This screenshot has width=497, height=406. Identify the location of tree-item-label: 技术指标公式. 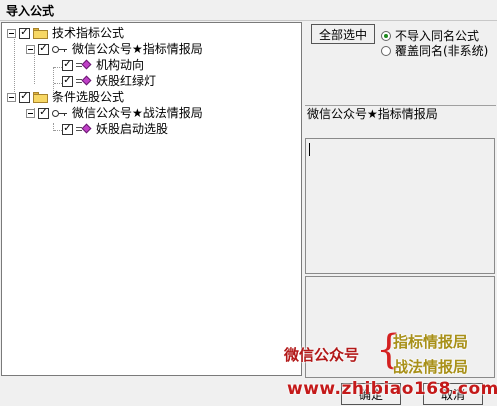
(88, 33).